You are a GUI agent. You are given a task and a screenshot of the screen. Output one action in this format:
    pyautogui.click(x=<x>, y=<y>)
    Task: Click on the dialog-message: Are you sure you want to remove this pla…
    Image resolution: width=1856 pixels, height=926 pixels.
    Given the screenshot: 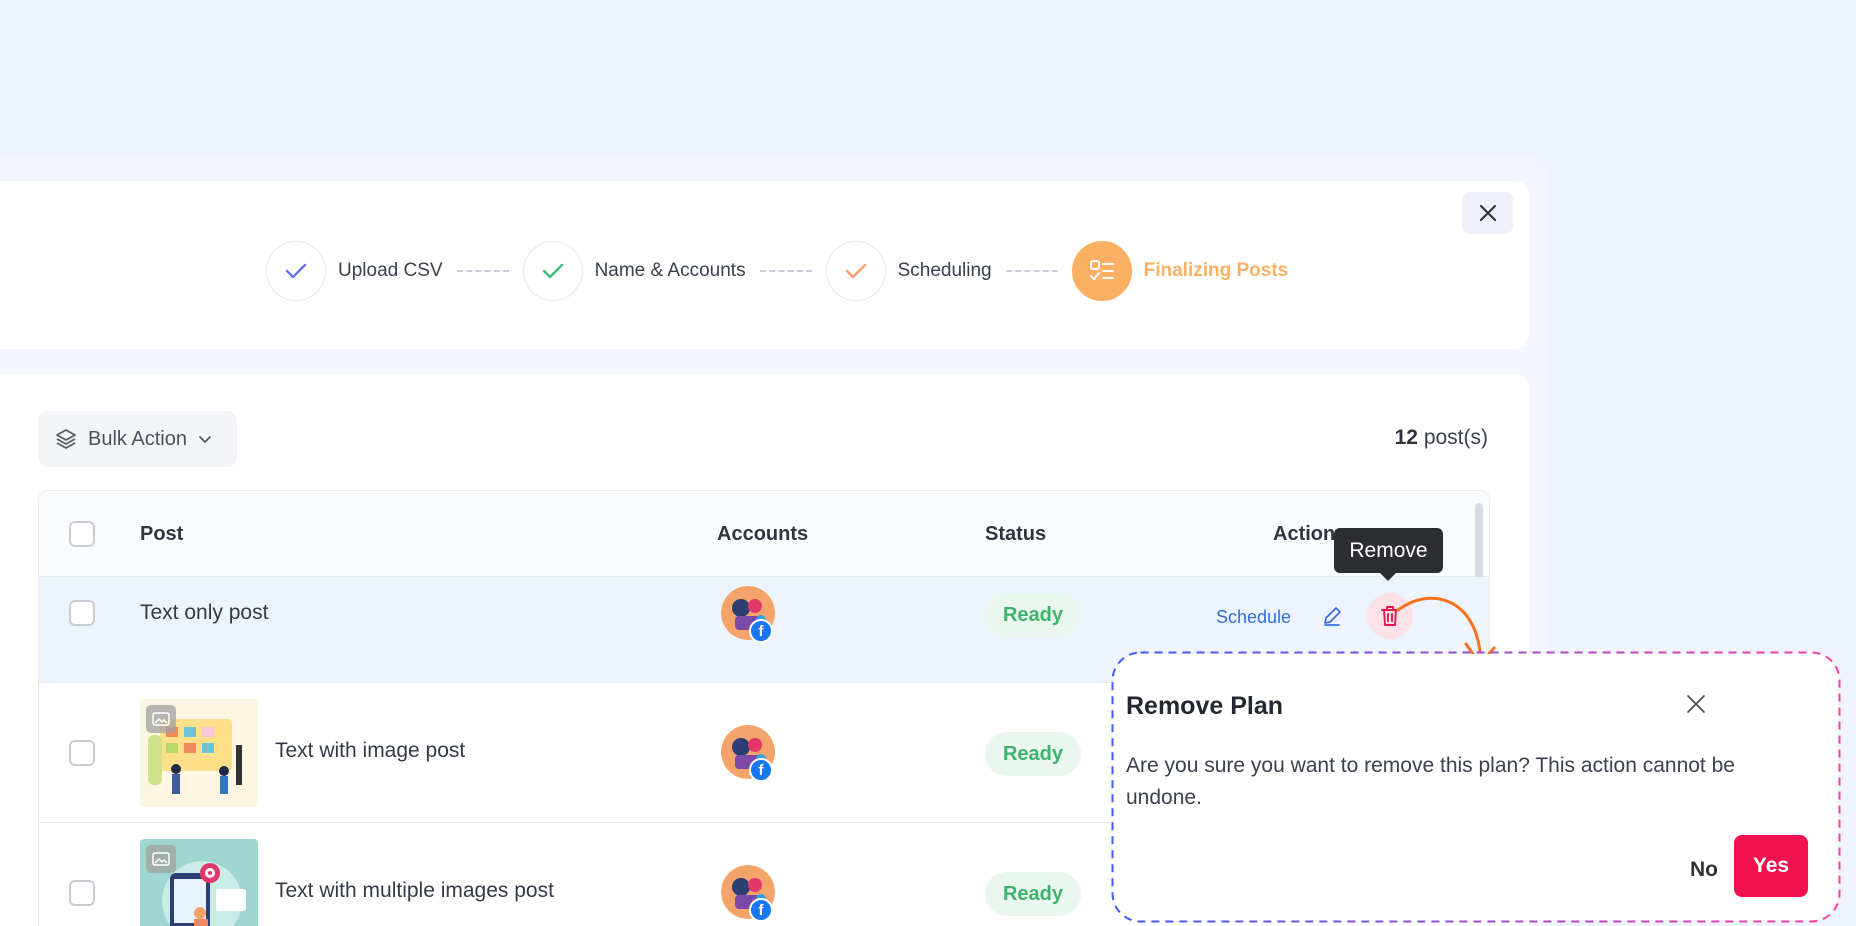 What is the action you would take?
    pyautogui.click(x=1430, y=781)
    